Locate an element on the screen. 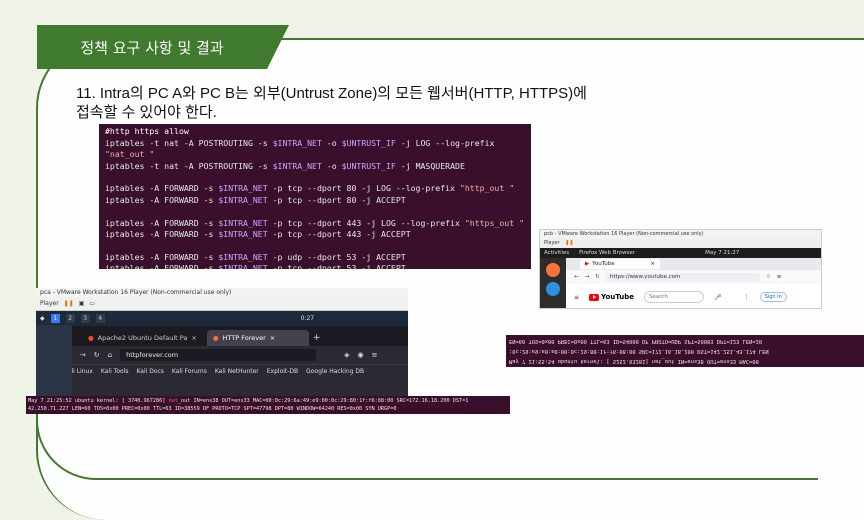  tab-youtube: ▶ YouTube × is located at coordinates (620, 264).